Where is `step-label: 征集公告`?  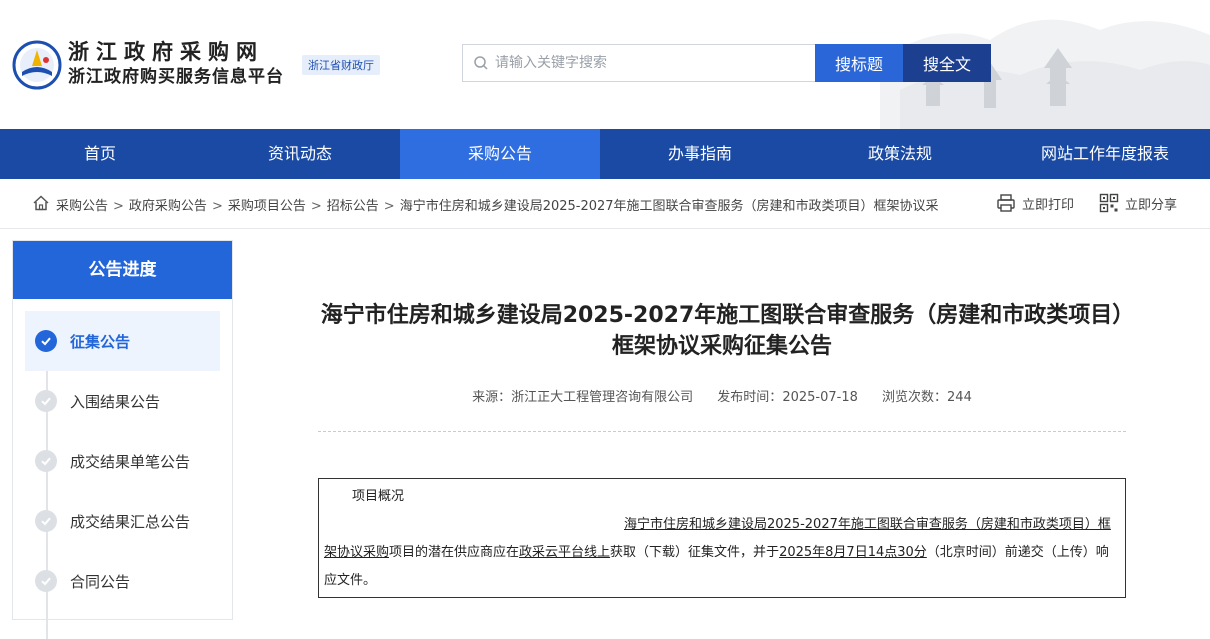 step-label: 征集公告 is located at coordinates (100, 341).